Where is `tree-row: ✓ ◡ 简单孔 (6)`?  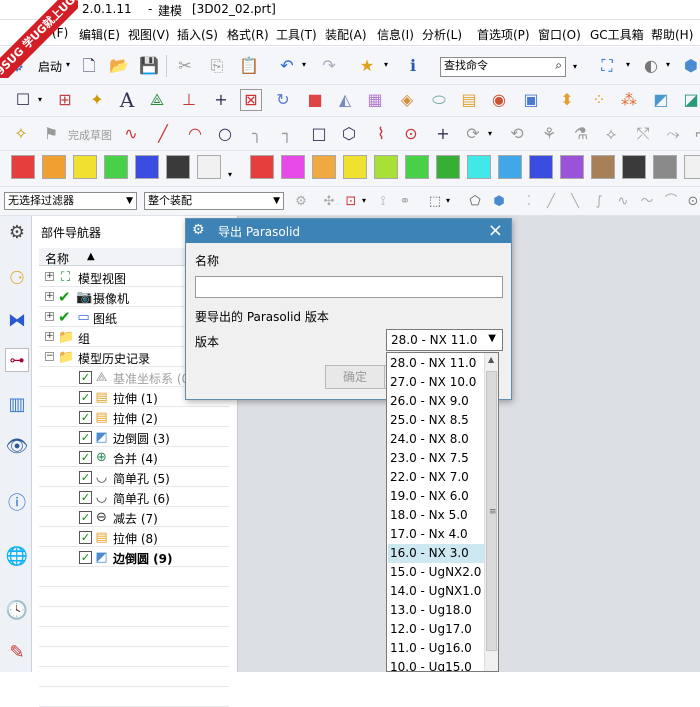
tree-row: ✓ ◡ 简单孔 (6) is located at coordinates (133, 498).